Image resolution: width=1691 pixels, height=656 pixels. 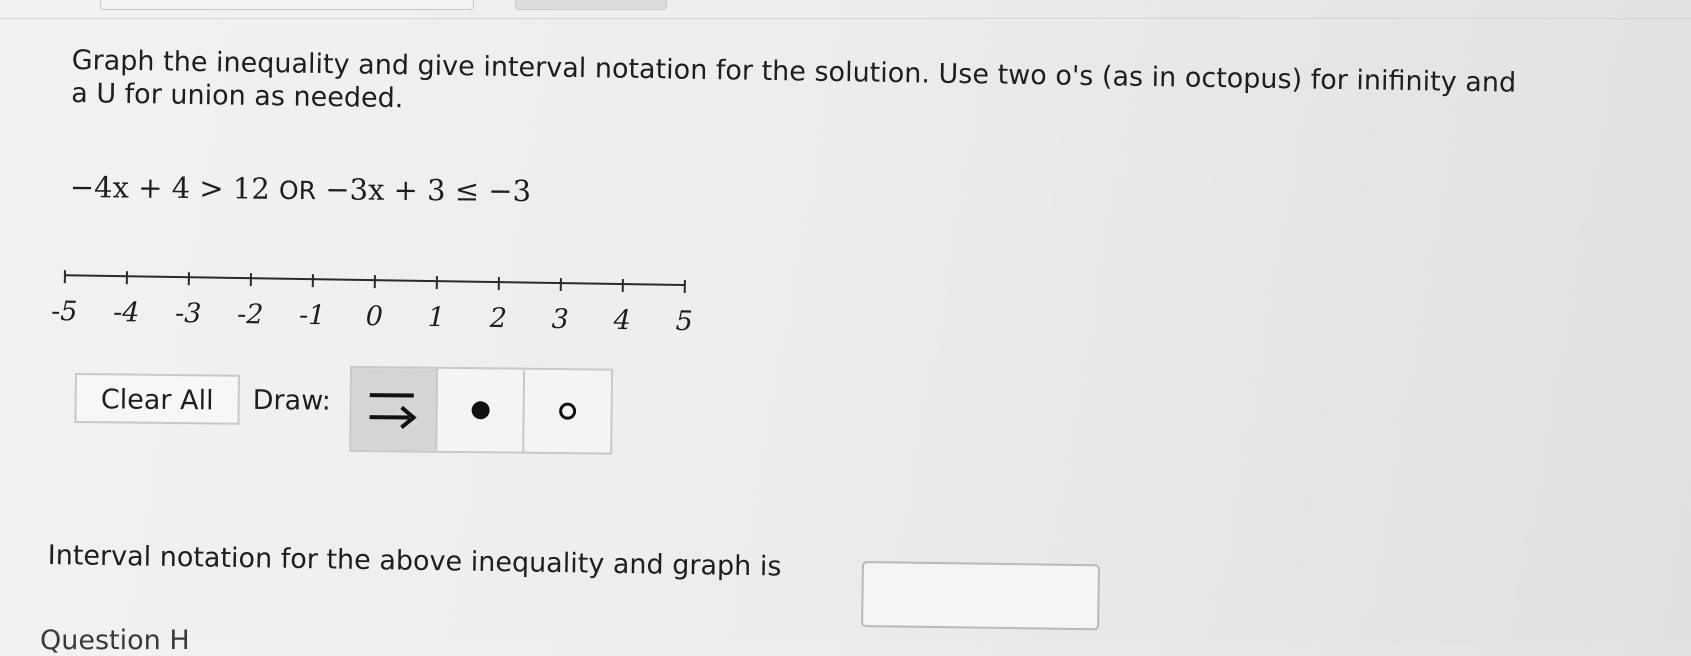 I want to click on draw-tool-group, so click(x=481, y=410).